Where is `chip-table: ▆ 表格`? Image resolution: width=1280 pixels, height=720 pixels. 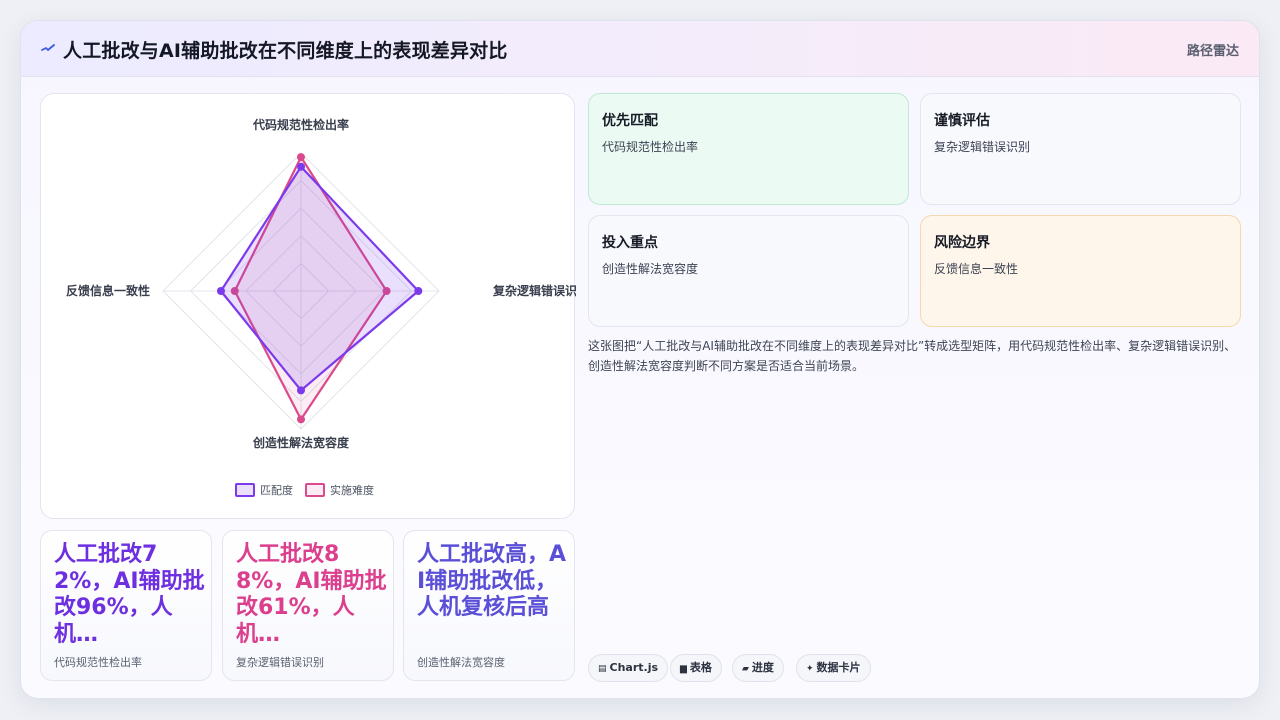
chip-table: ▆ 表格 is located at coordinates (696, 668).